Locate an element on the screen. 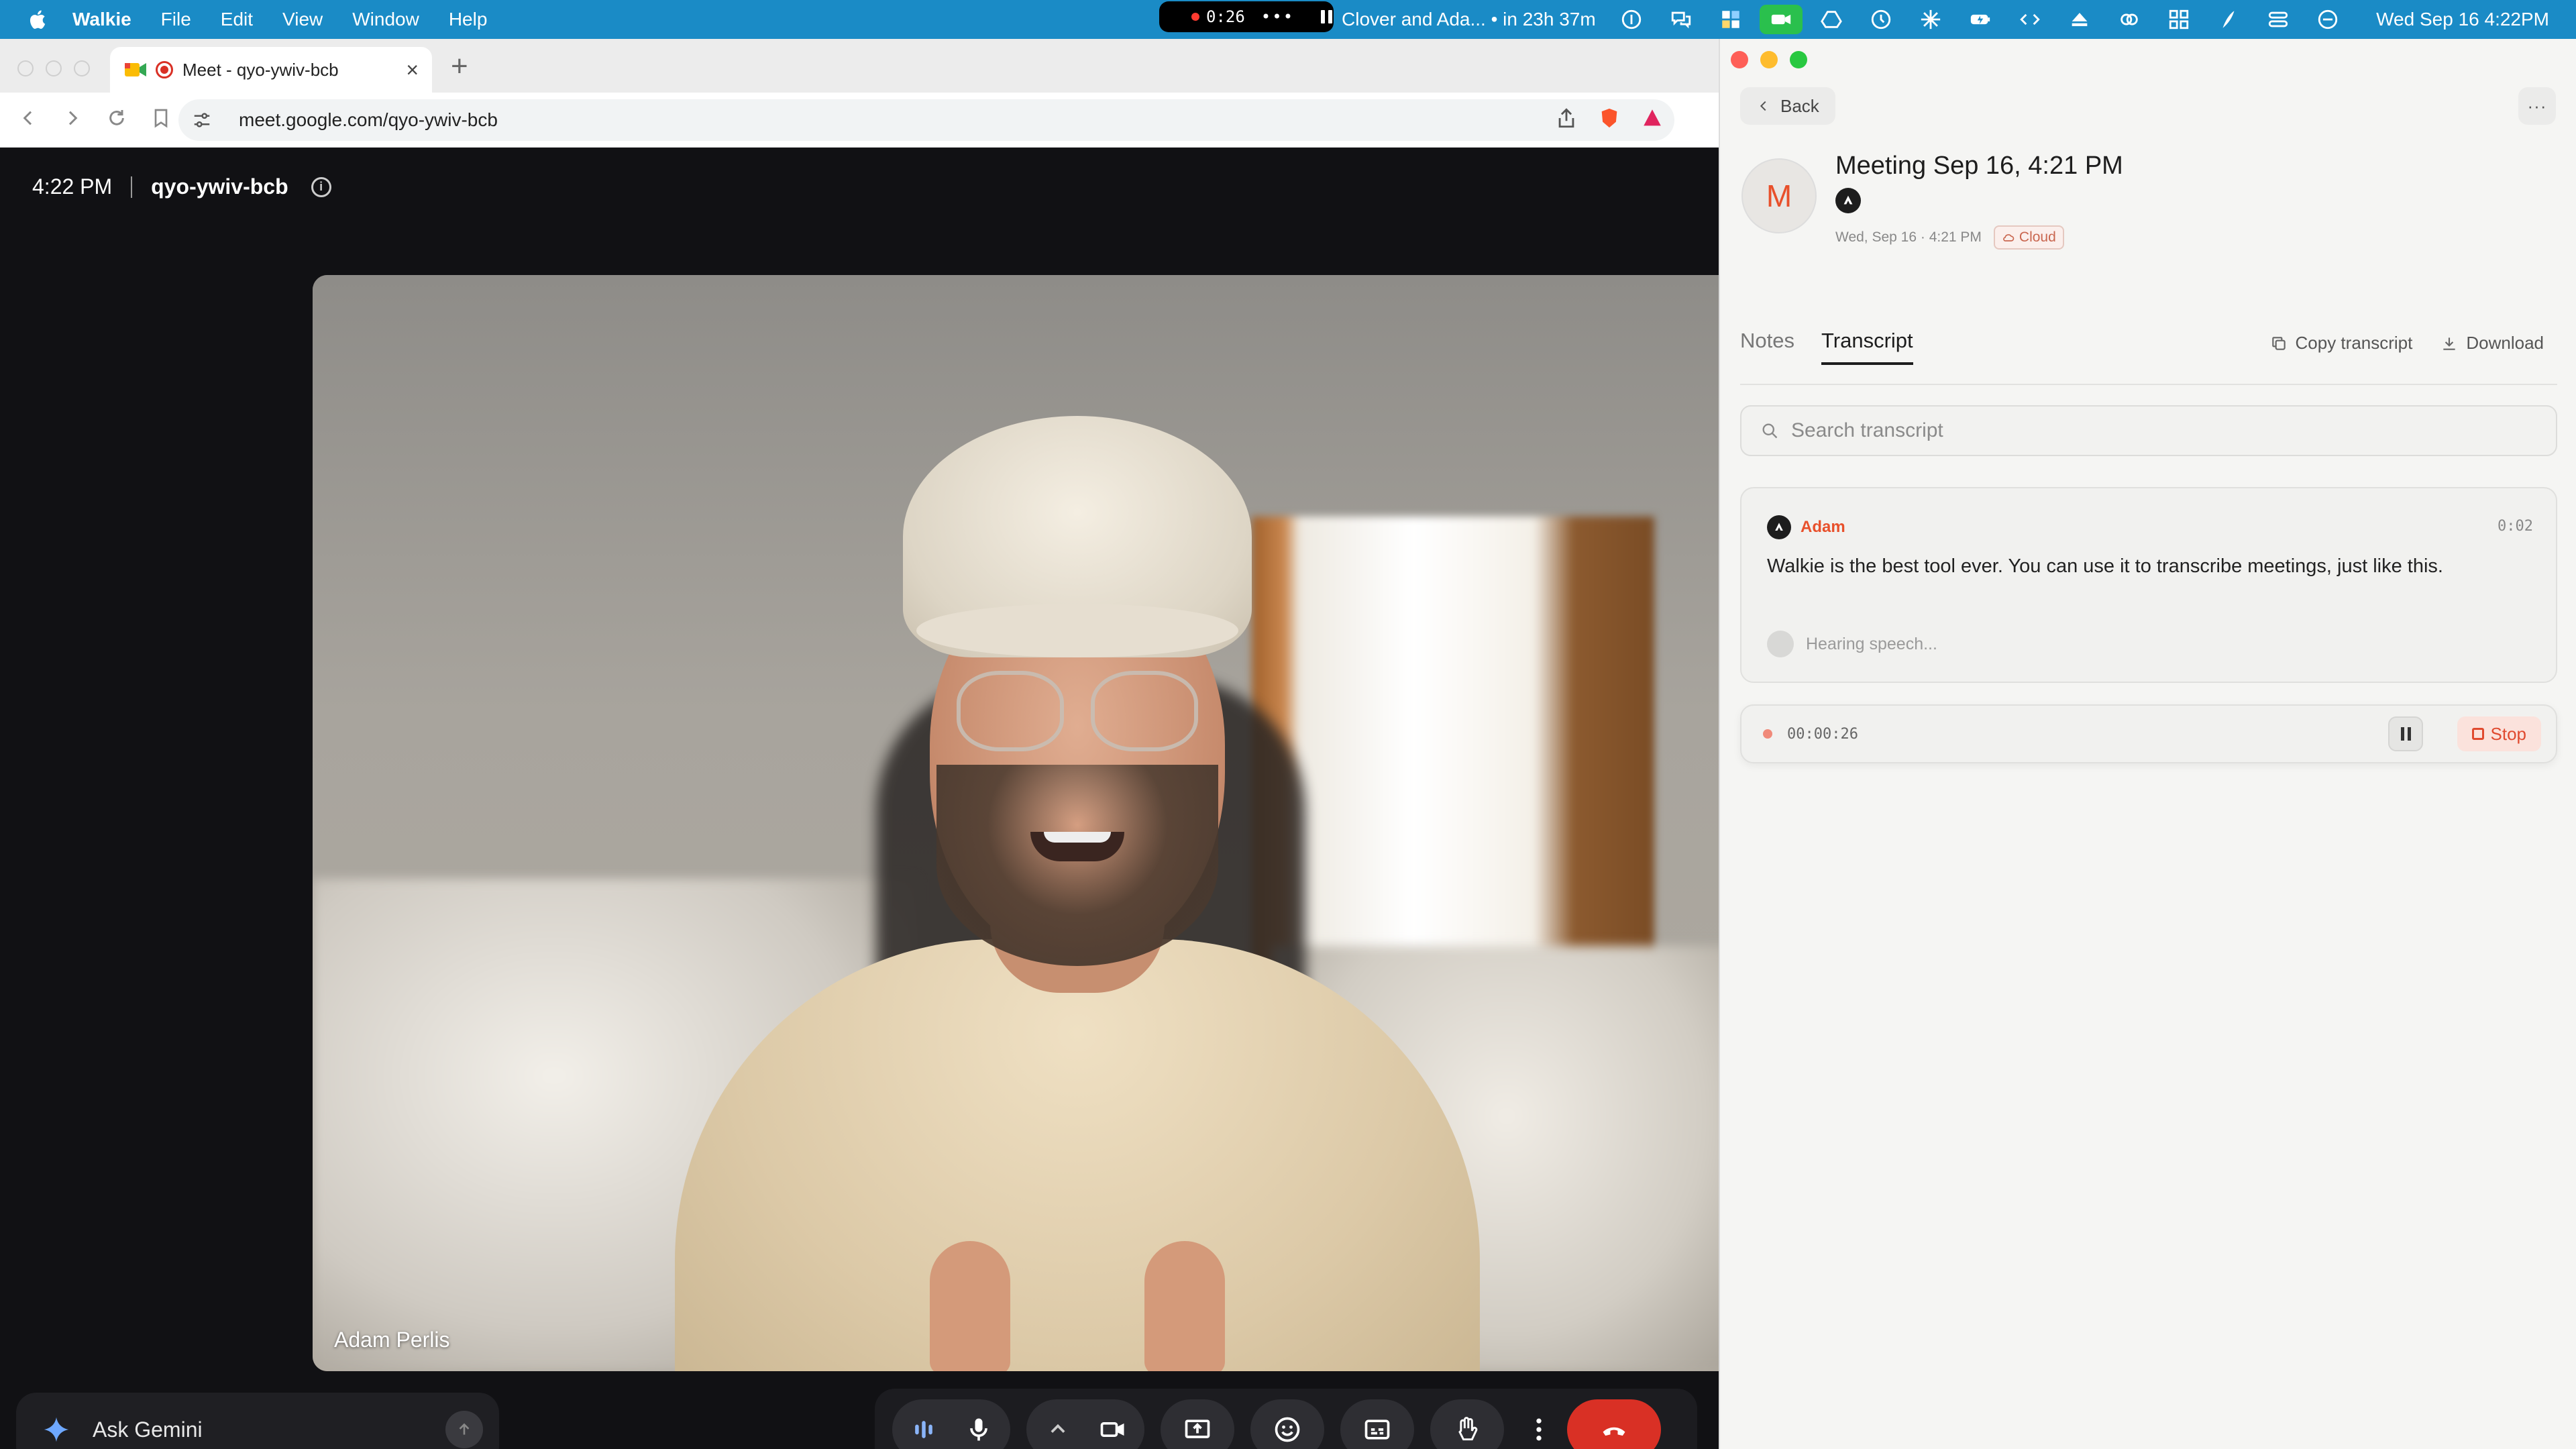  search-placeholder: Search transcript is located at coordinates (1867, 430).